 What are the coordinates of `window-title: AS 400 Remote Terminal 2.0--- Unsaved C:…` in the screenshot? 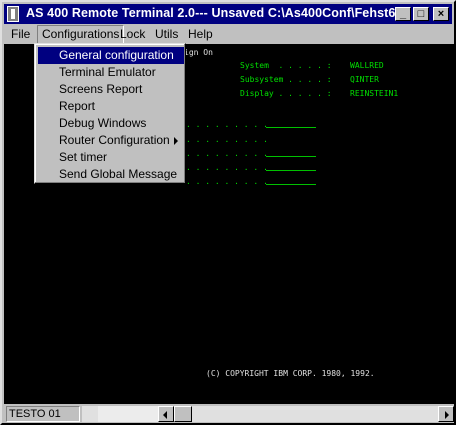 It's located at (211, 13).